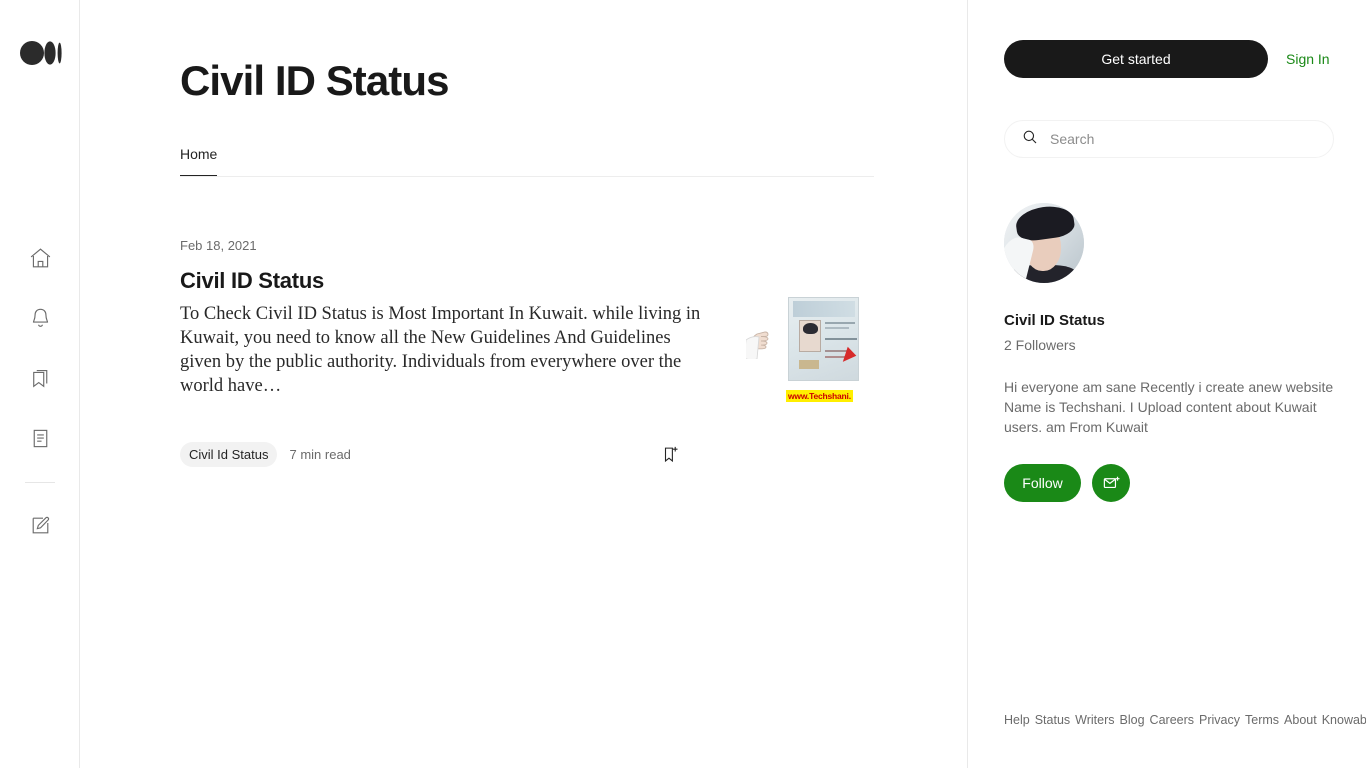  Describe the element at coordinates (1111, 483) in the screenshot. I see `mail-add-icon` at that location.